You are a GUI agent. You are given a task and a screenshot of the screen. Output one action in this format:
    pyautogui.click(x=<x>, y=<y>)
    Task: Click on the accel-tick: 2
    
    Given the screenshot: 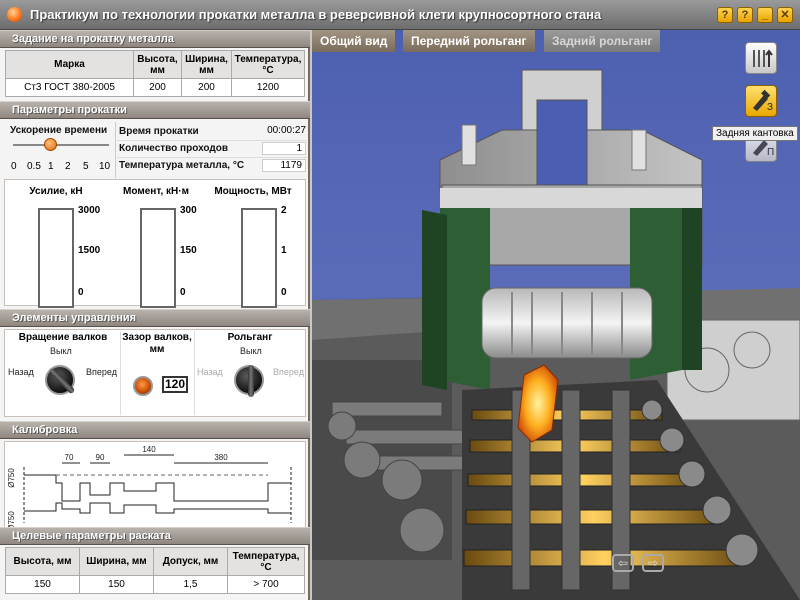 What is the action you would take?
    pyautogui.click(x=68, y=166)
    